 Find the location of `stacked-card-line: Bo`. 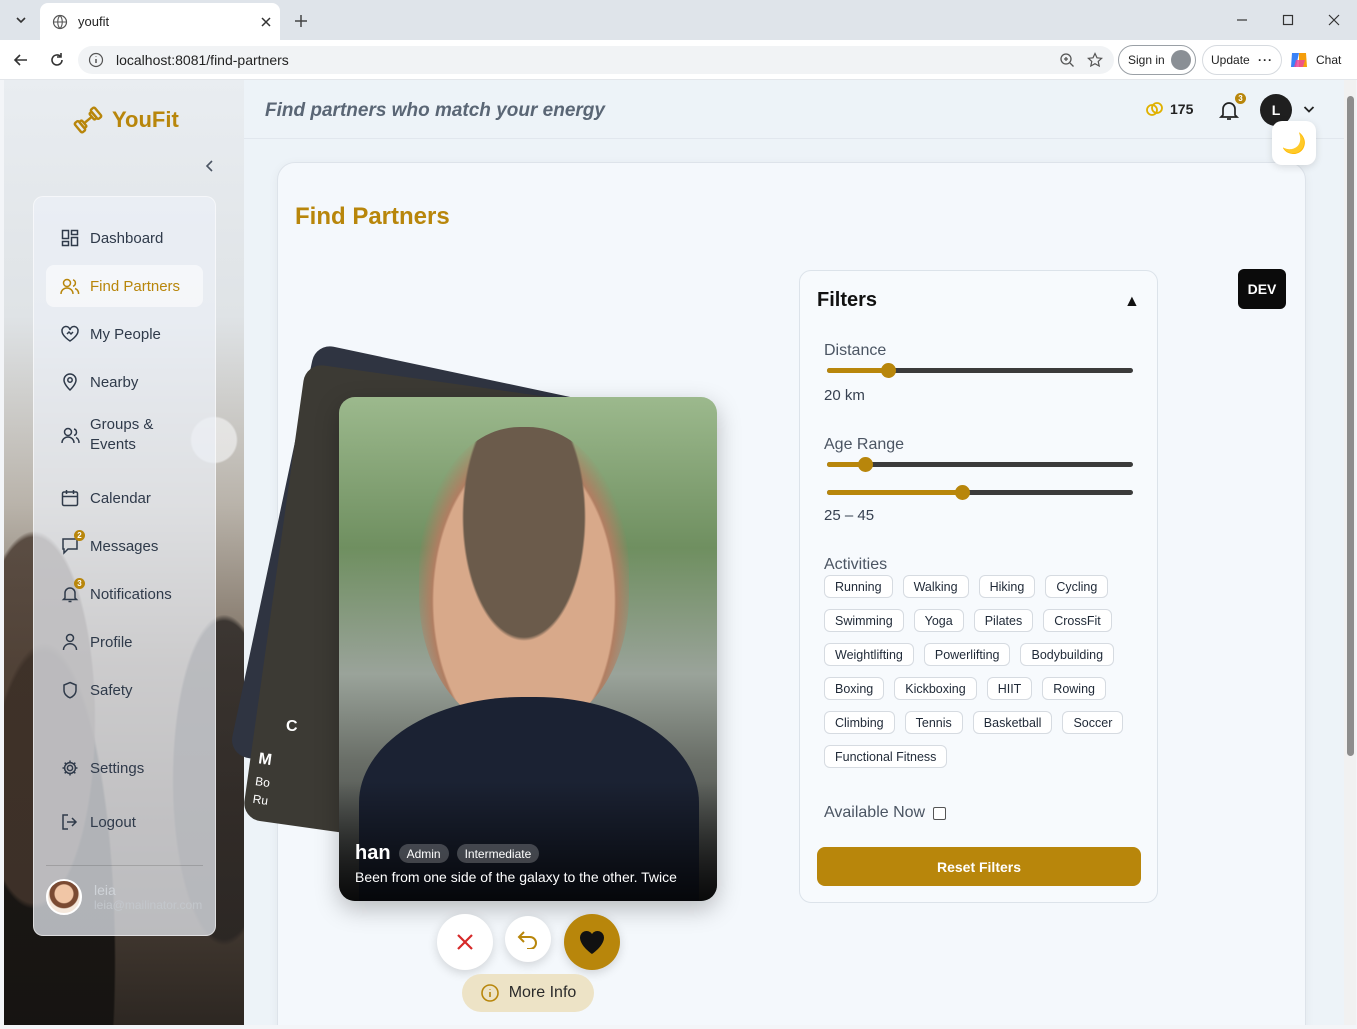

stacked-card-line: Bo is located at coordinates (262, 782).